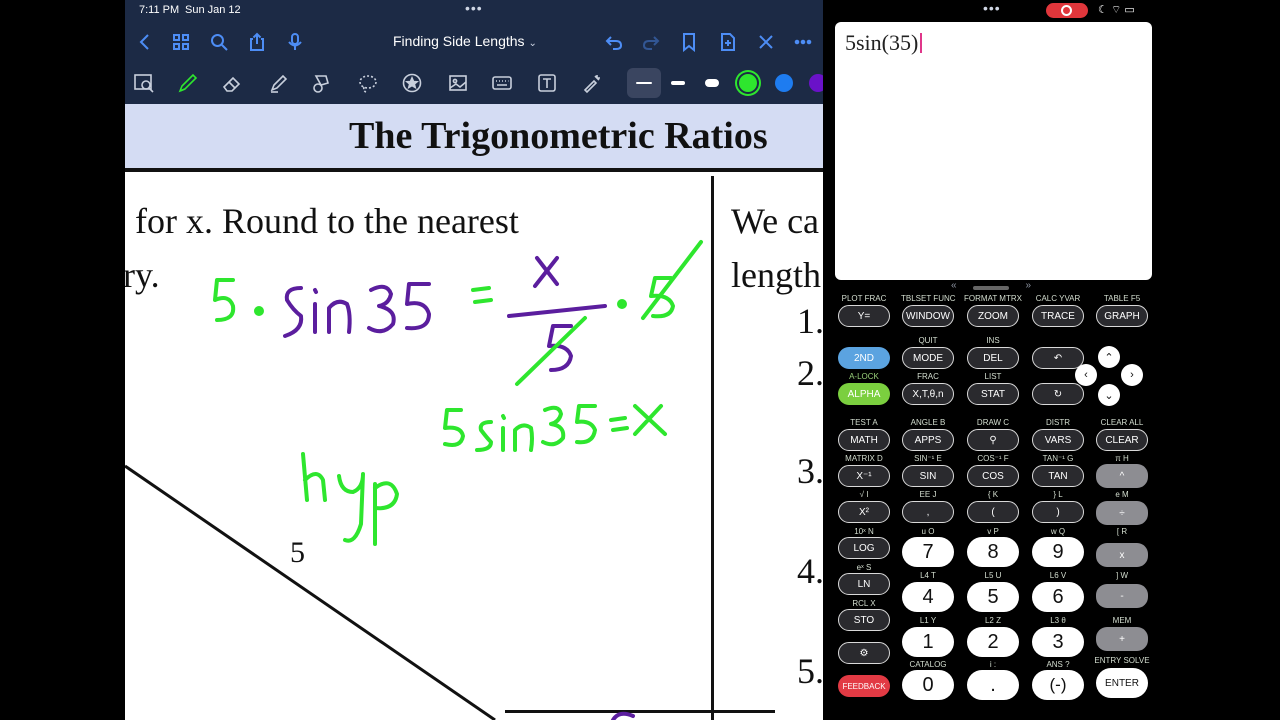 The height and width of the screenshot is (720, 1280). I want to click on key-subtract: -, so click(1122, 596).